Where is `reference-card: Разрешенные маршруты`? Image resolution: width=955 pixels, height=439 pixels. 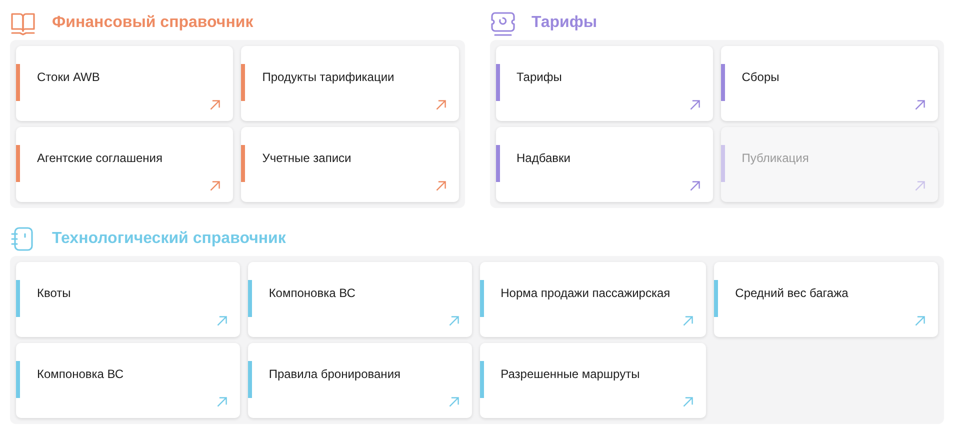 reference-card: Разрешенные маршруты is located at coordinates (593, 380).